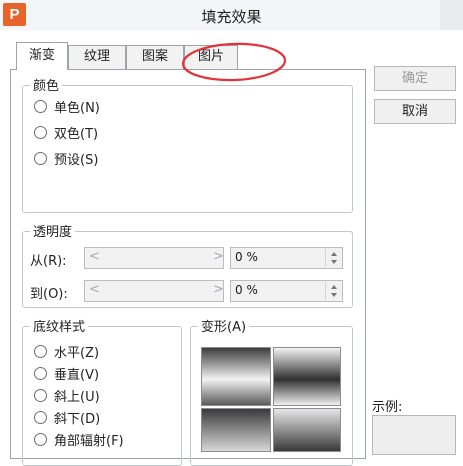 The image size is (463, 466). Describe the element at coordinates (40, 373) in the screenshot. I see `radio-vertical` at that location.